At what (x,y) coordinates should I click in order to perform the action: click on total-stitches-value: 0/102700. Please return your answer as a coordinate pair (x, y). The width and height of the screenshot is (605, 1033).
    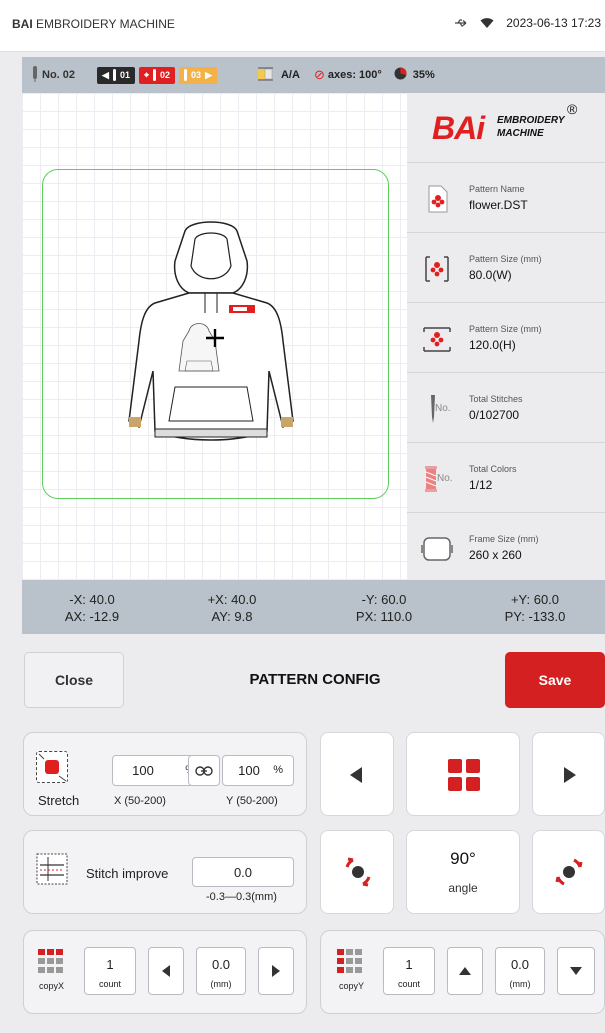
    Looking at the image, I should click on (494, 415).